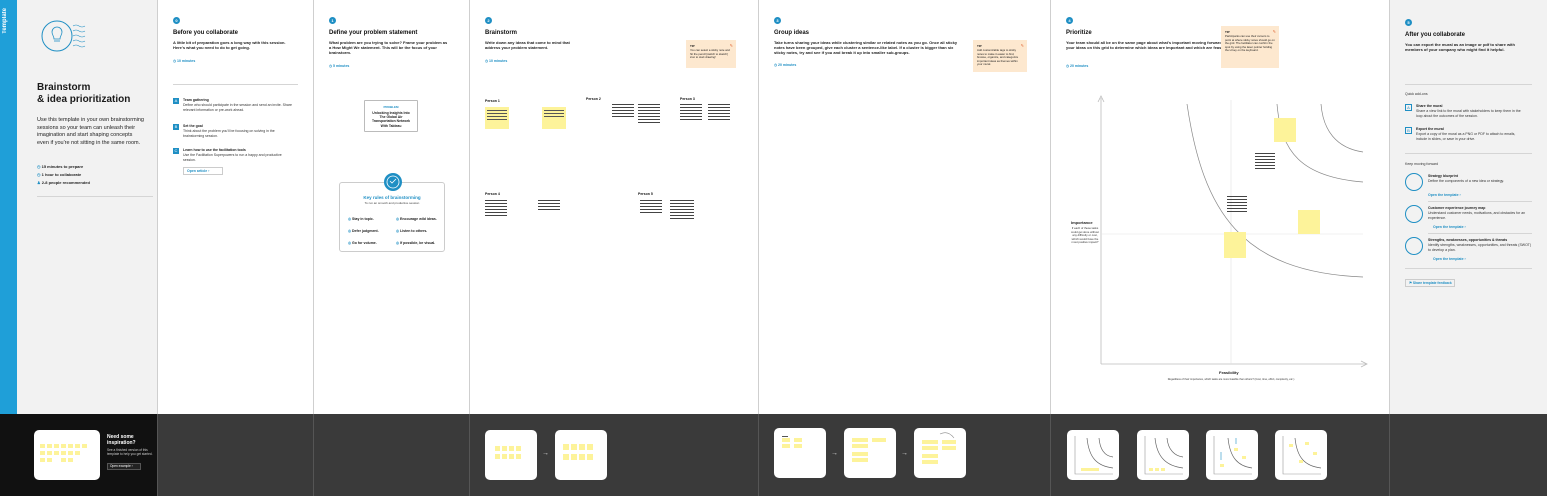  Describe the element at coordinates (214, 150) in the screenshot. I see `step-c-title: Learn how to use the facilitation tools` at that location.